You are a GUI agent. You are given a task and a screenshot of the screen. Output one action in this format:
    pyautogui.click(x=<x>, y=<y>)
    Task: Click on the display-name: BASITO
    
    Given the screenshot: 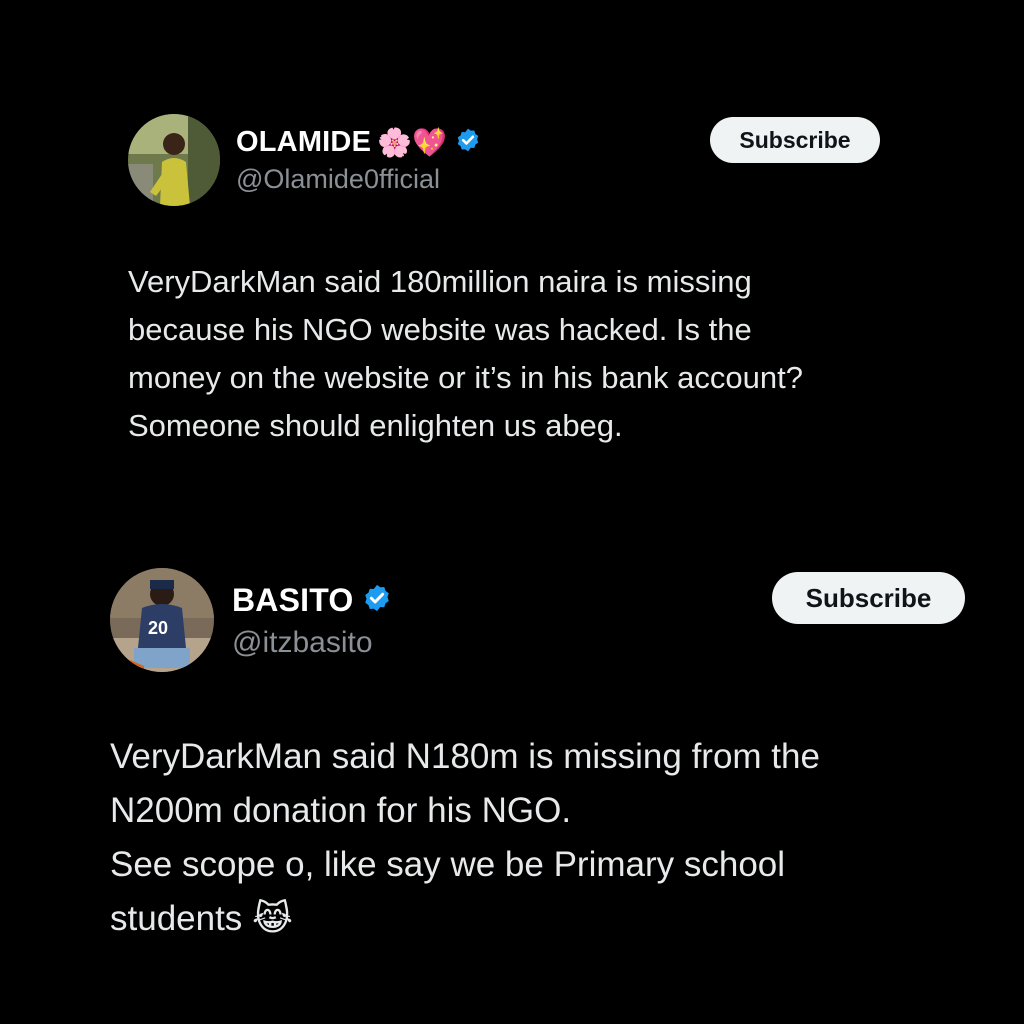 What is the action you would take?
    pyautogui.click(x=293, y=600)
    